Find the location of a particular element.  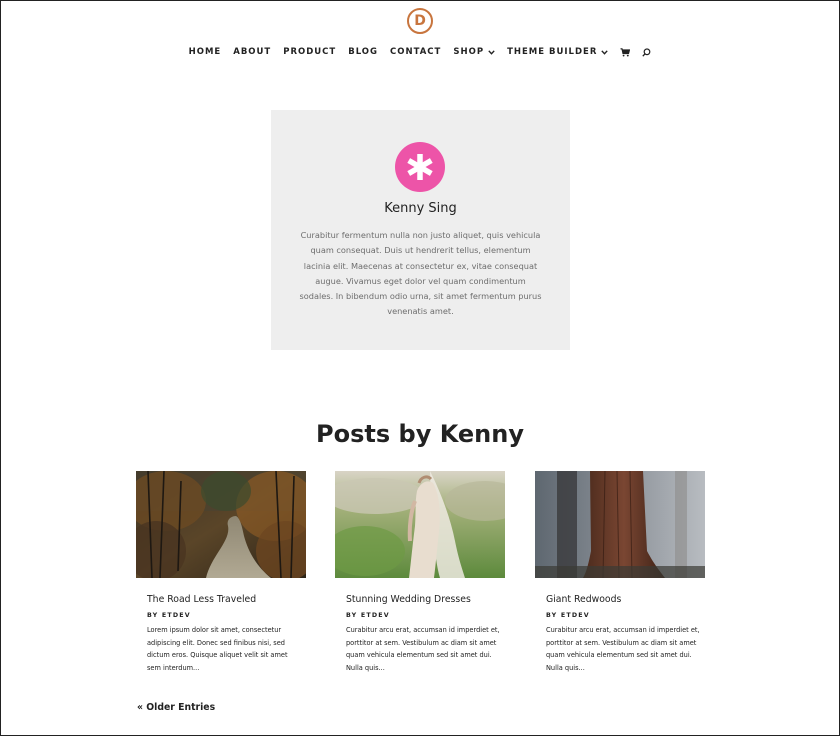

forest-path-photo is located at coordinates (221, 524).